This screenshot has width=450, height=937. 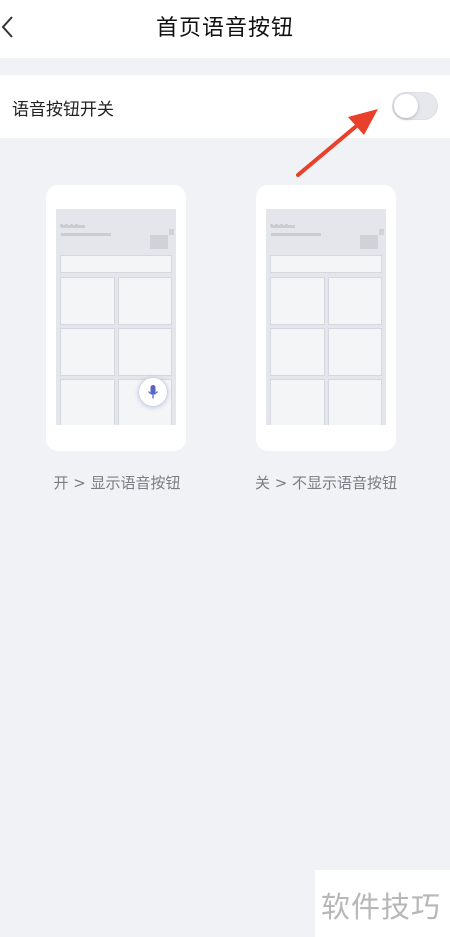 I want to click on watermark: 软件技巧, so click(x=382, y=903).